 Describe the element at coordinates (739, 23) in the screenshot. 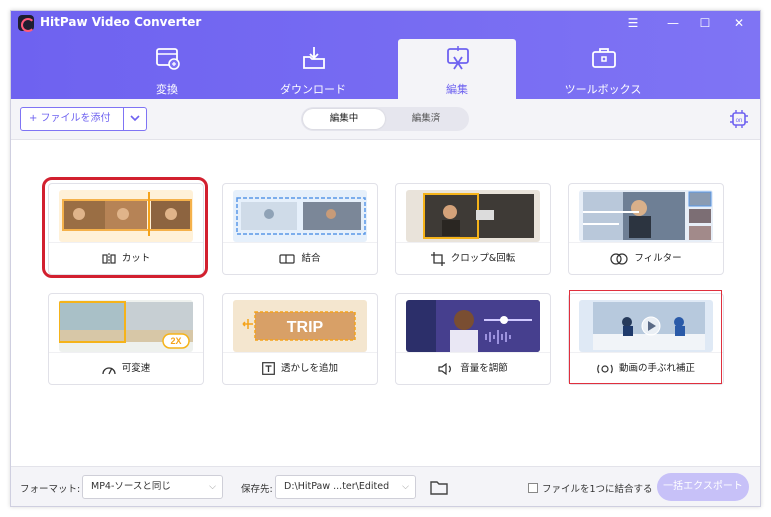

I see `close-button: ✕` at that location.